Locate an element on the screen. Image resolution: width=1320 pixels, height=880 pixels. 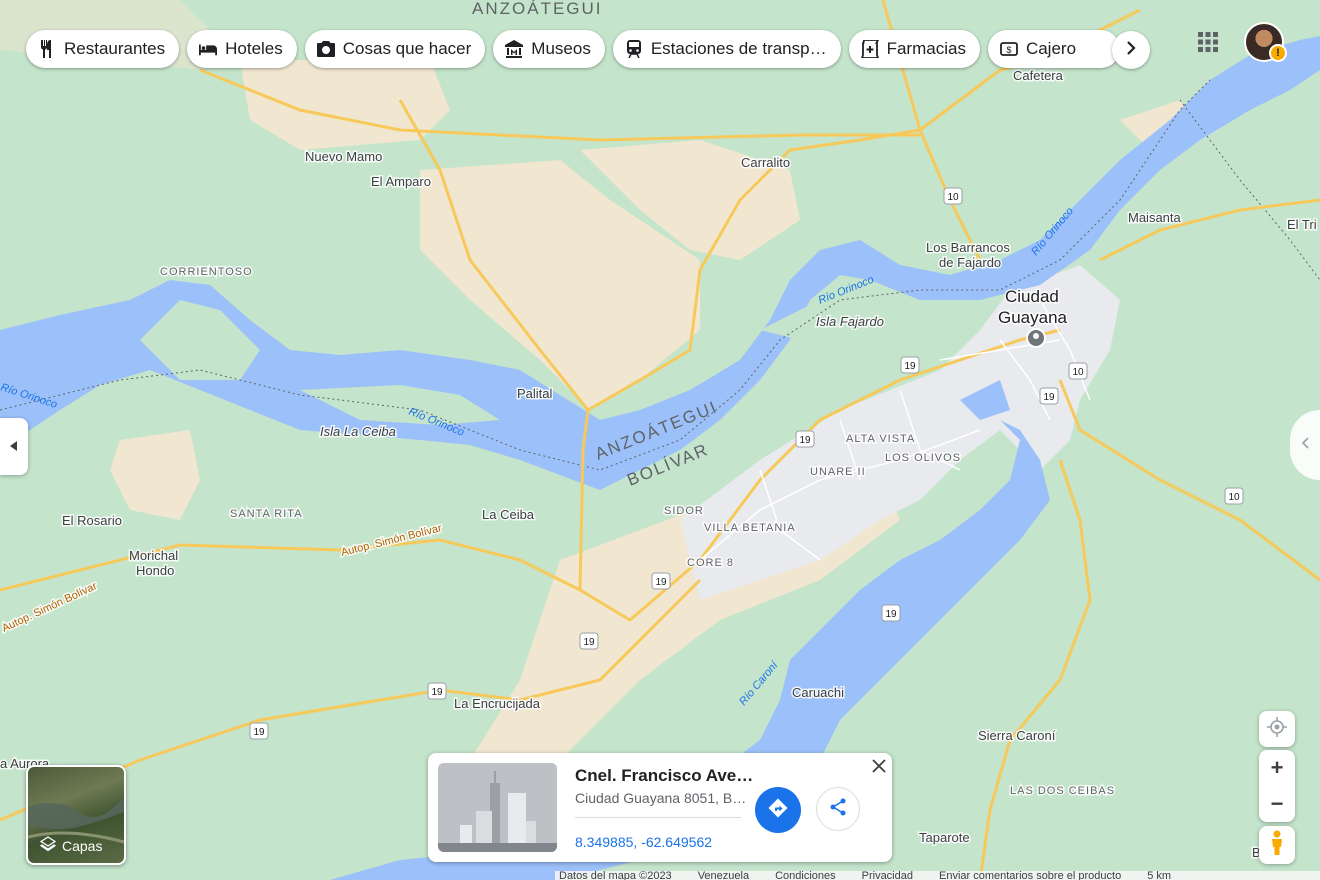
place-nuevo-mamo: Nuevo Mamo is located at coordinates (343, 156).